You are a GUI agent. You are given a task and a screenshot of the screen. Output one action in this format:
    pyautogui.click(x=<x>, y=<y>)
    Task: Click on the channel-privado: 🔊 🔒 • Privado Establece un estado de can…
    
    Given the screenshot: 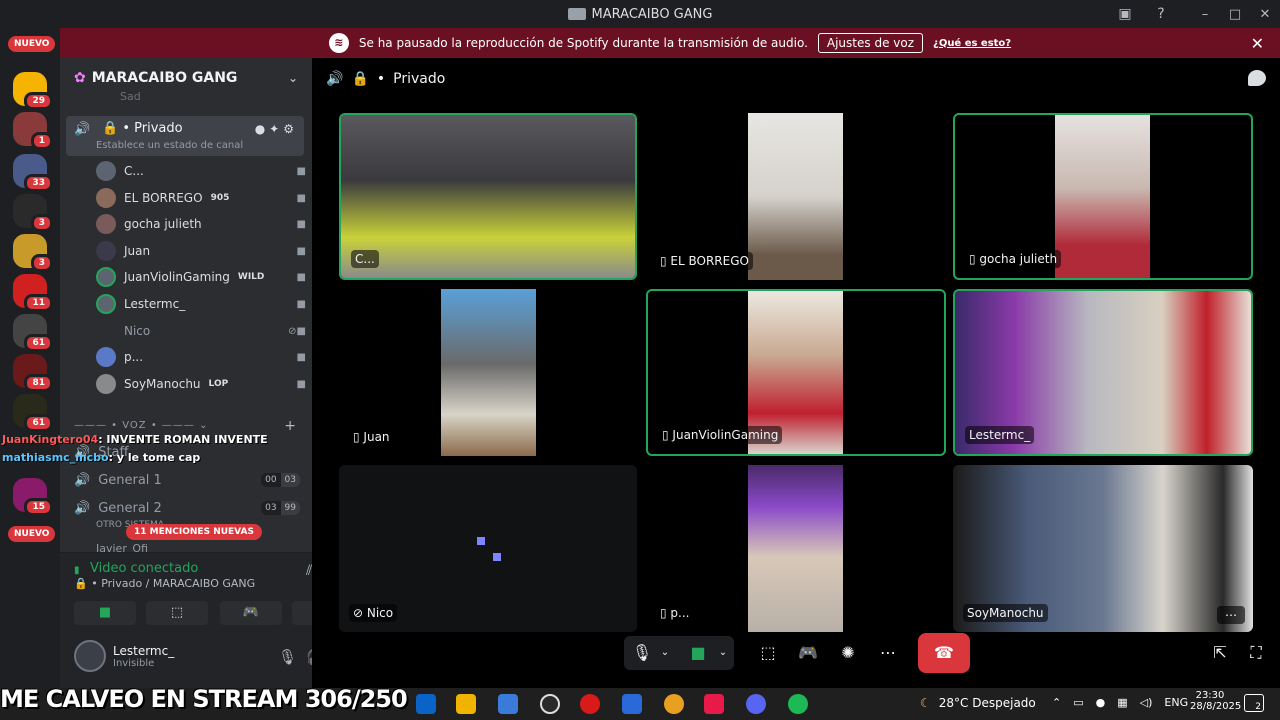 What is the action you would take?
    pyautogui.click(x=185, y=136)
    